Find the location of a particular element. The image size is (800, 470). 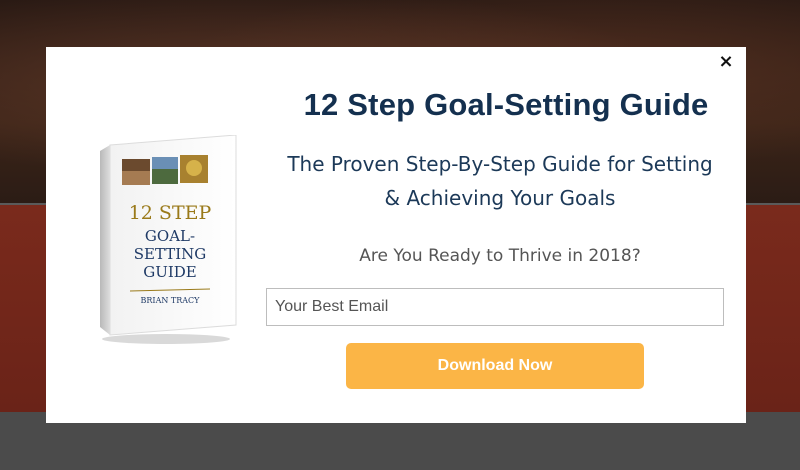

close-icon: × is located at coordinates (726, 62).